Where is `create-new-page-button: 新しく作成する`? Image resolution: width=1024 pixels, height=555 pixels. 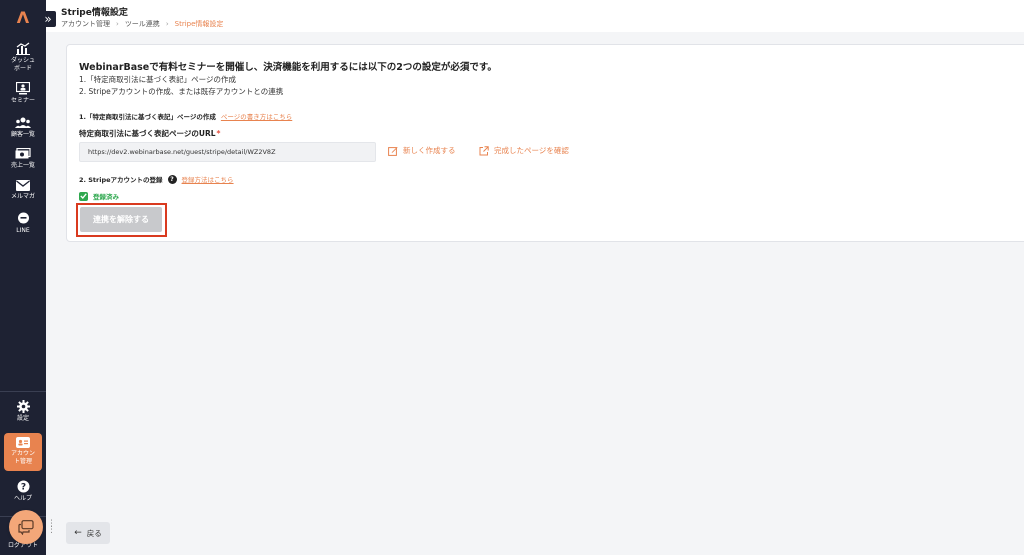 create-new-page-button: 新しく作成する is located at coordinates (422, 150).